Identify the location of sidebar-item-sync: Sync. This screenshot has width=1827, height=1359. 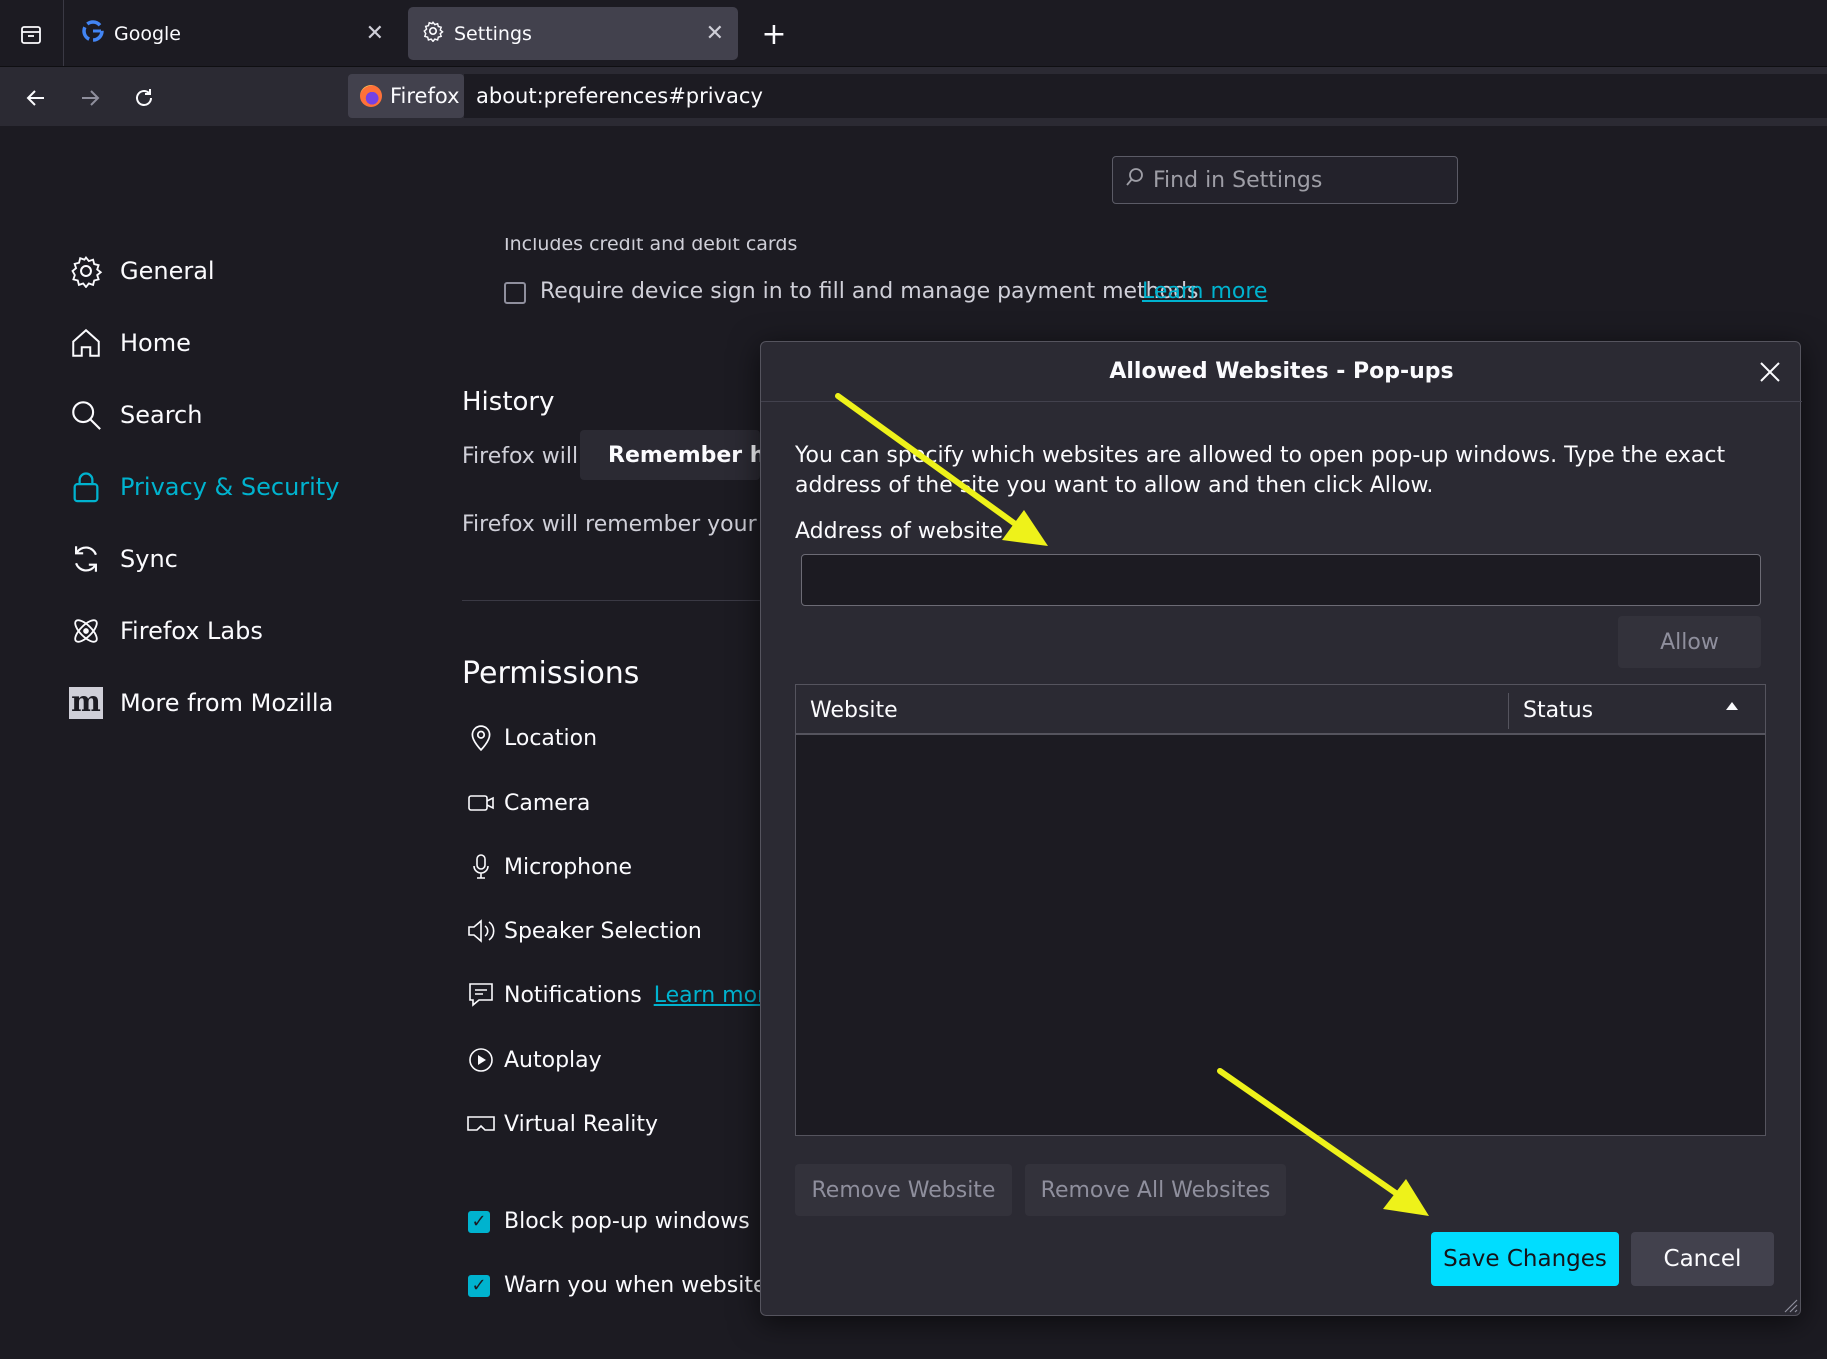
(123, 559).